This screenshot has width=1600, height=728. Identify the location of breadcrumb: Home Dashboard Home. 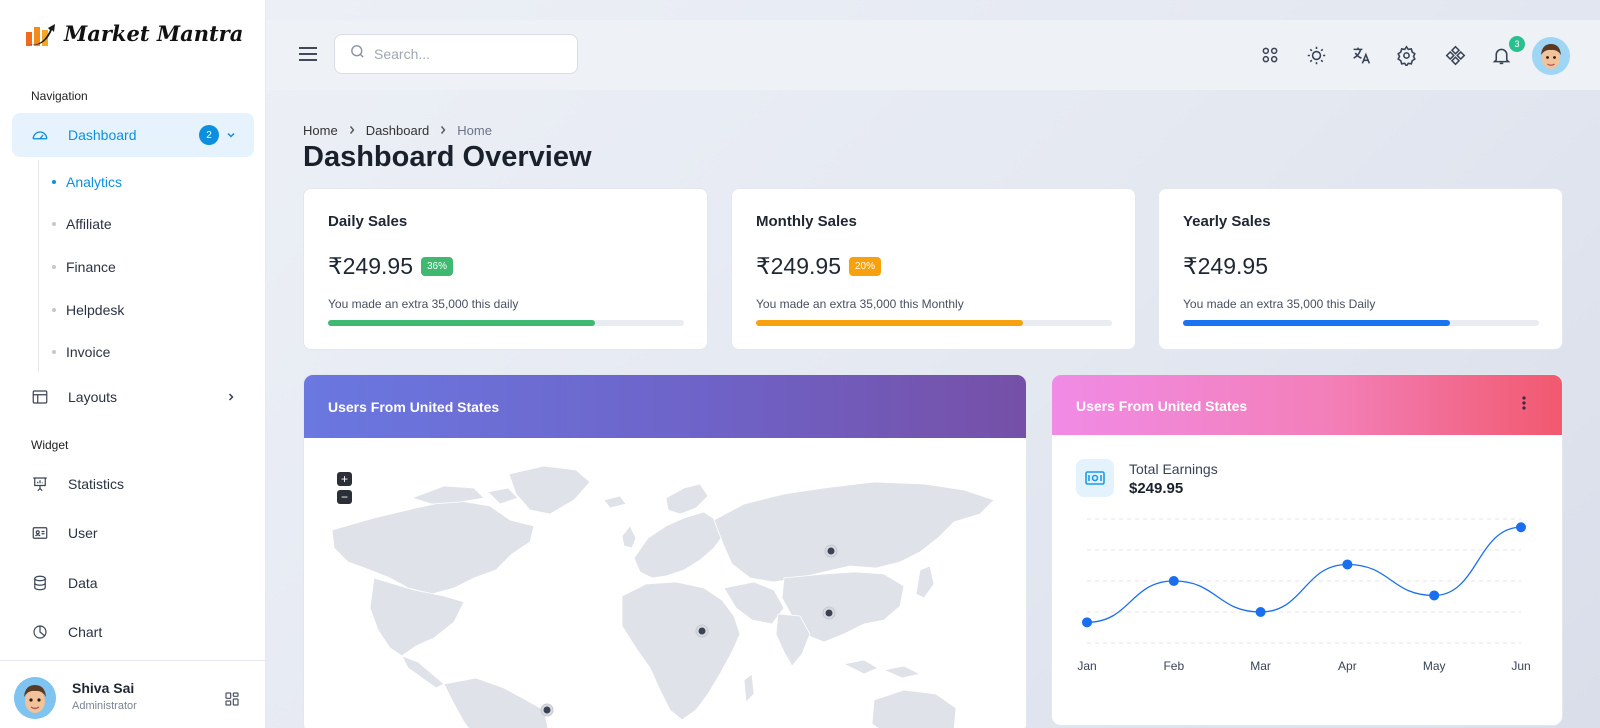
(397, 130).